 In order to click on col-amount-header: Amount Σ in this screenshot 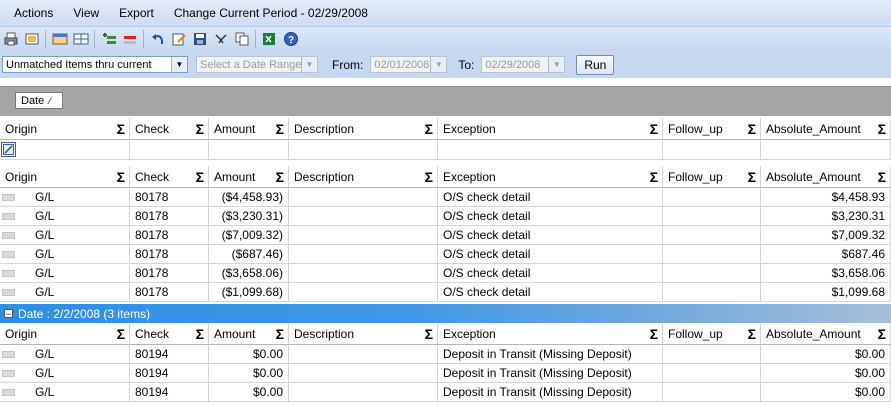, I will do `click(249, 129)`.